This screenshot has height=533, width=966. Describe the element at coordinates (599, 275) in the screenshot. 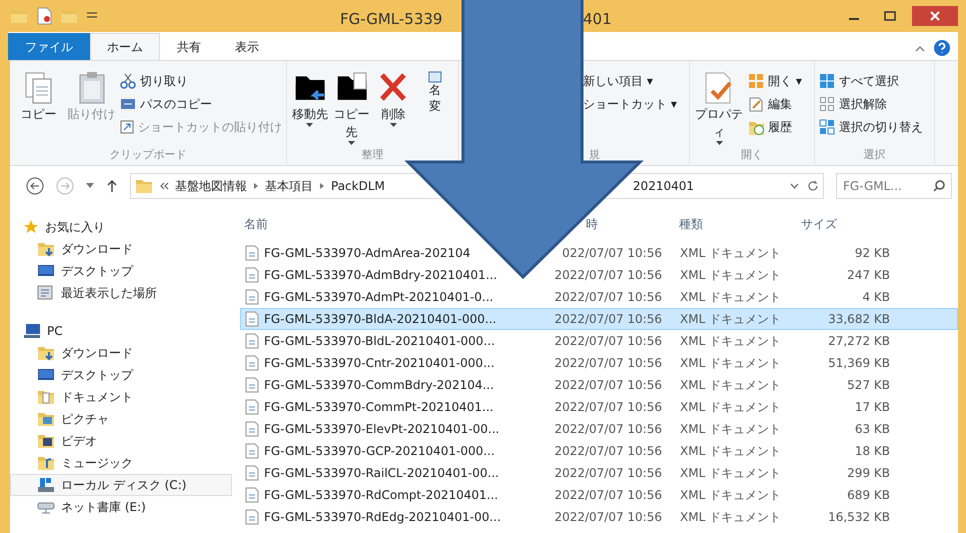

I see `file-row: FG-GML-533970-AdmBdry-20210401... 2022/07/07 10:56 XML ドキュメント 247 KB` at that location.